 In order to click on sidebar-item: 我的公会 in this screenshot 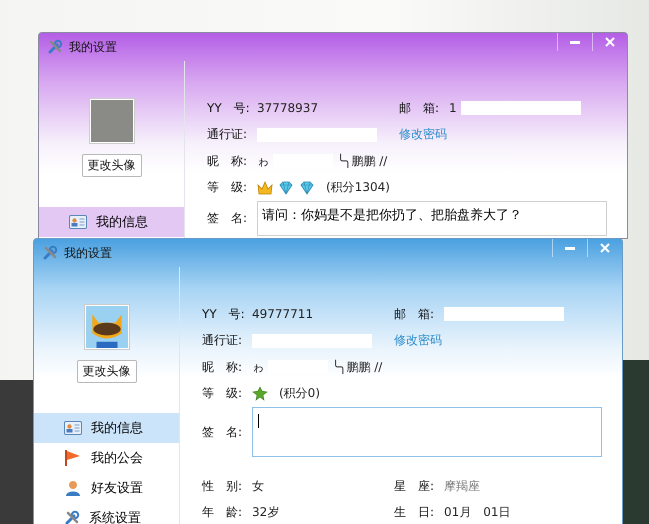, I will do `click(106, 458)`.